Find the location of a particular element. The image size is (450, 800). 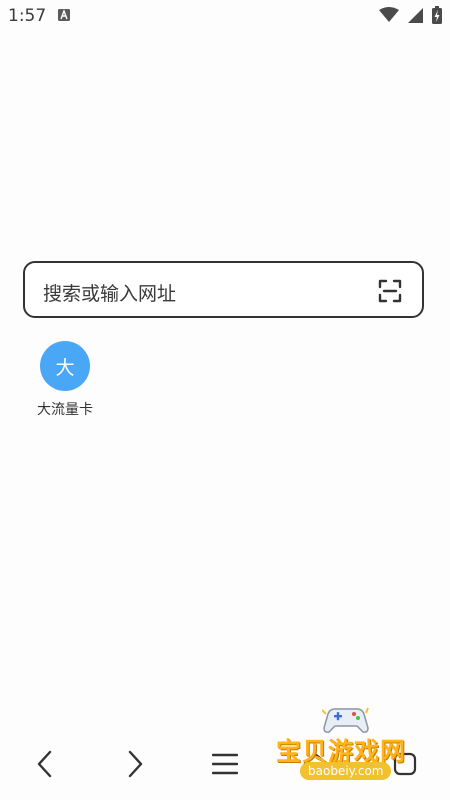

signal-icon is located at coordinates (415, 15).